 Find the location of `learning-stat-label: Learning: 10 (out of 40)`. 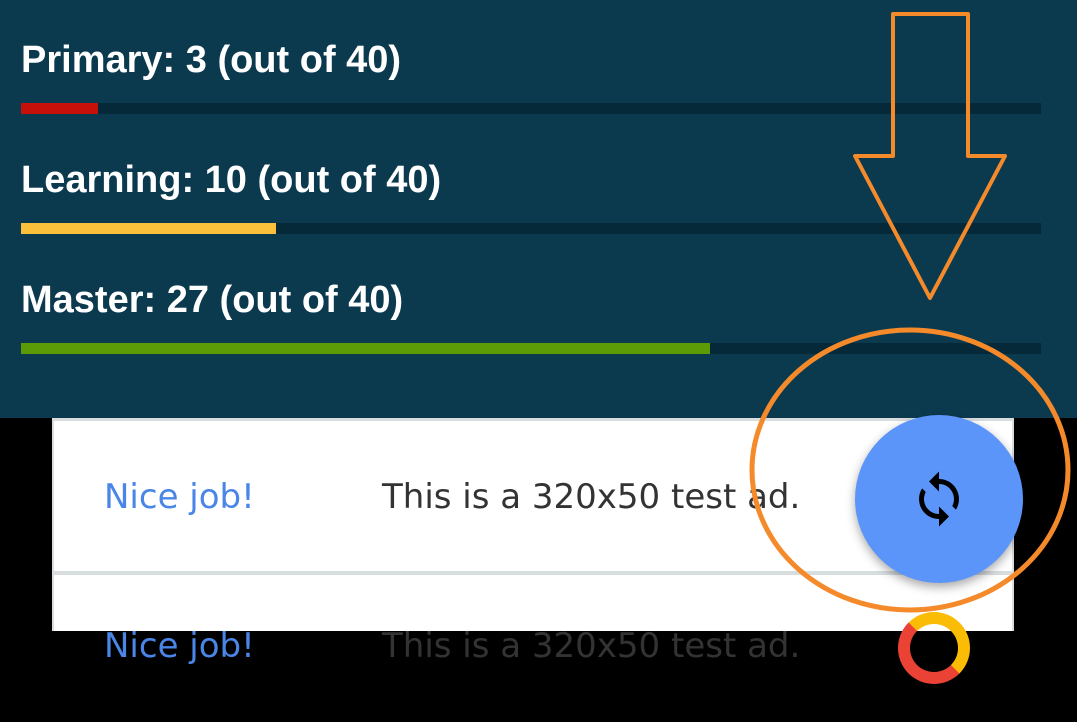

learning-stat-label: Learning: 10 (out of 40) is located at coordinates (231, 180).